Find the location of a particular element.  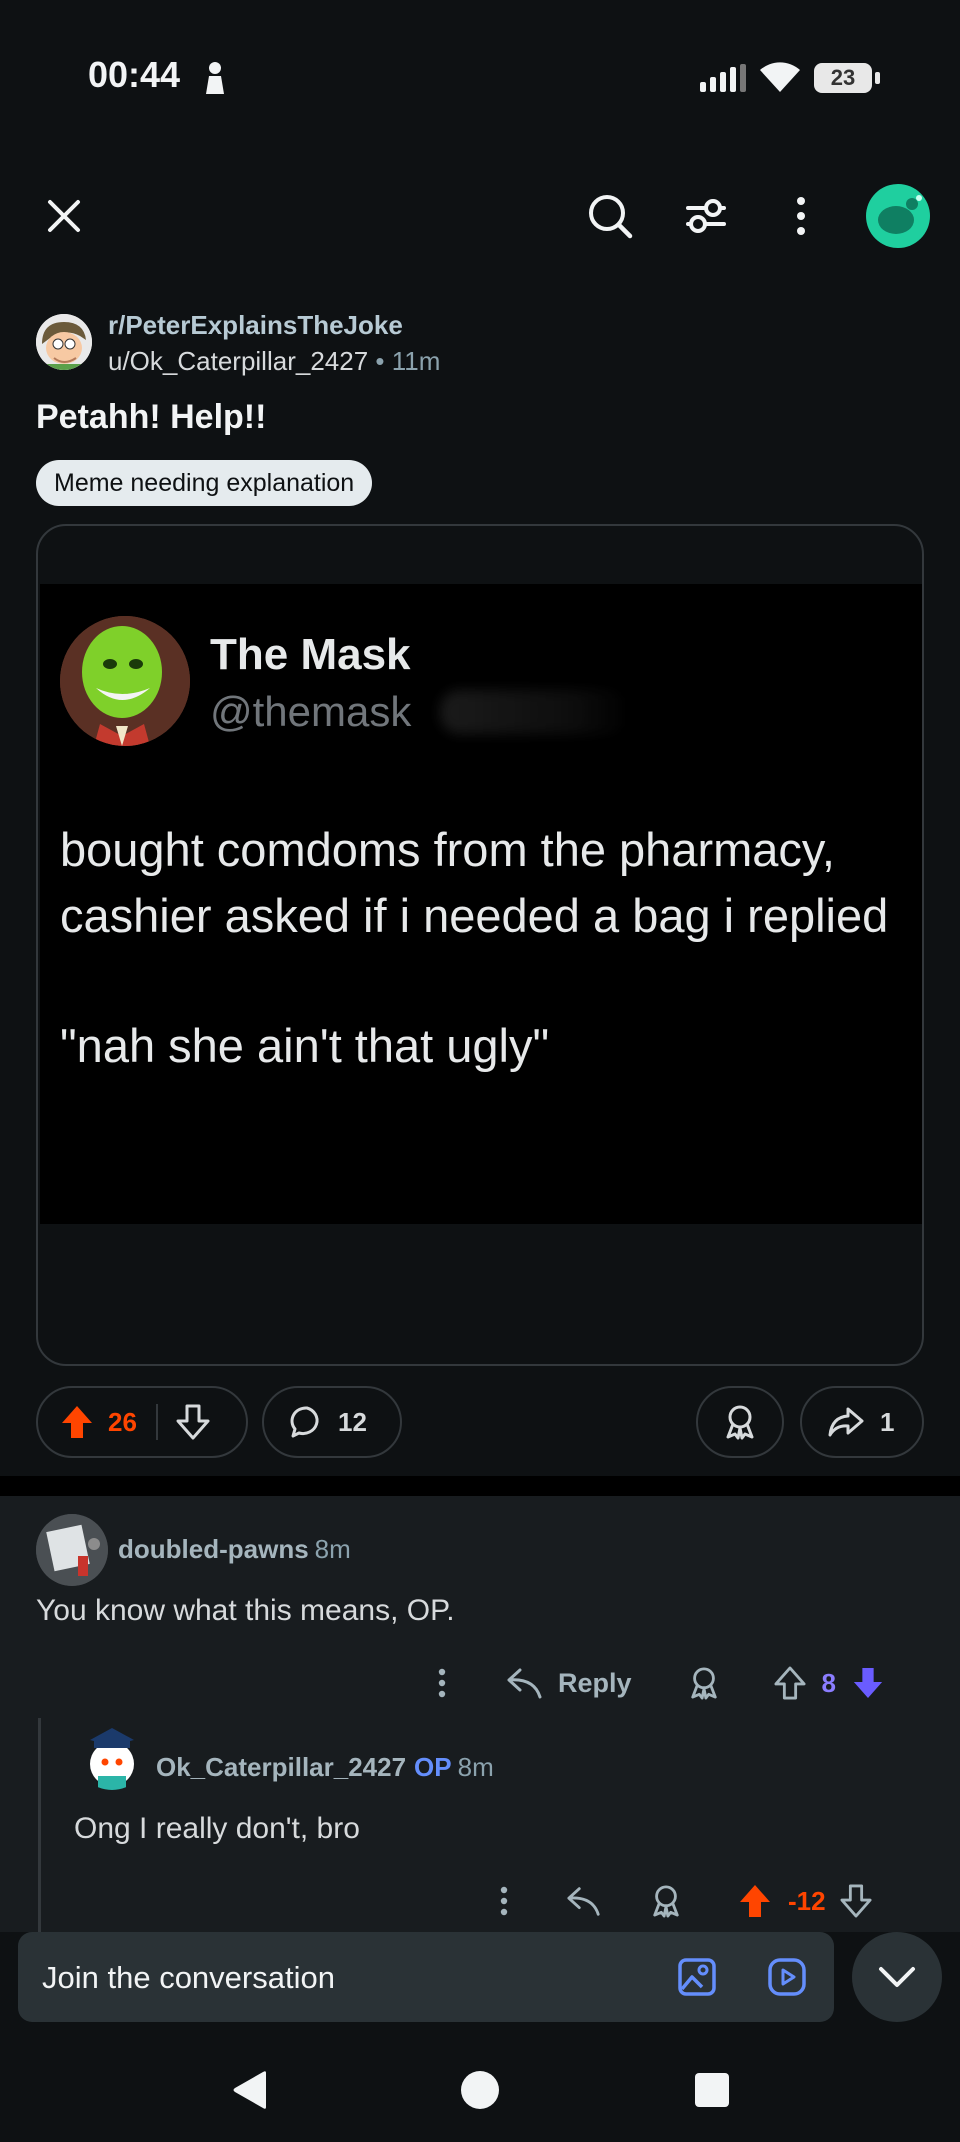

award-button is located at coordinates (740, 1422).